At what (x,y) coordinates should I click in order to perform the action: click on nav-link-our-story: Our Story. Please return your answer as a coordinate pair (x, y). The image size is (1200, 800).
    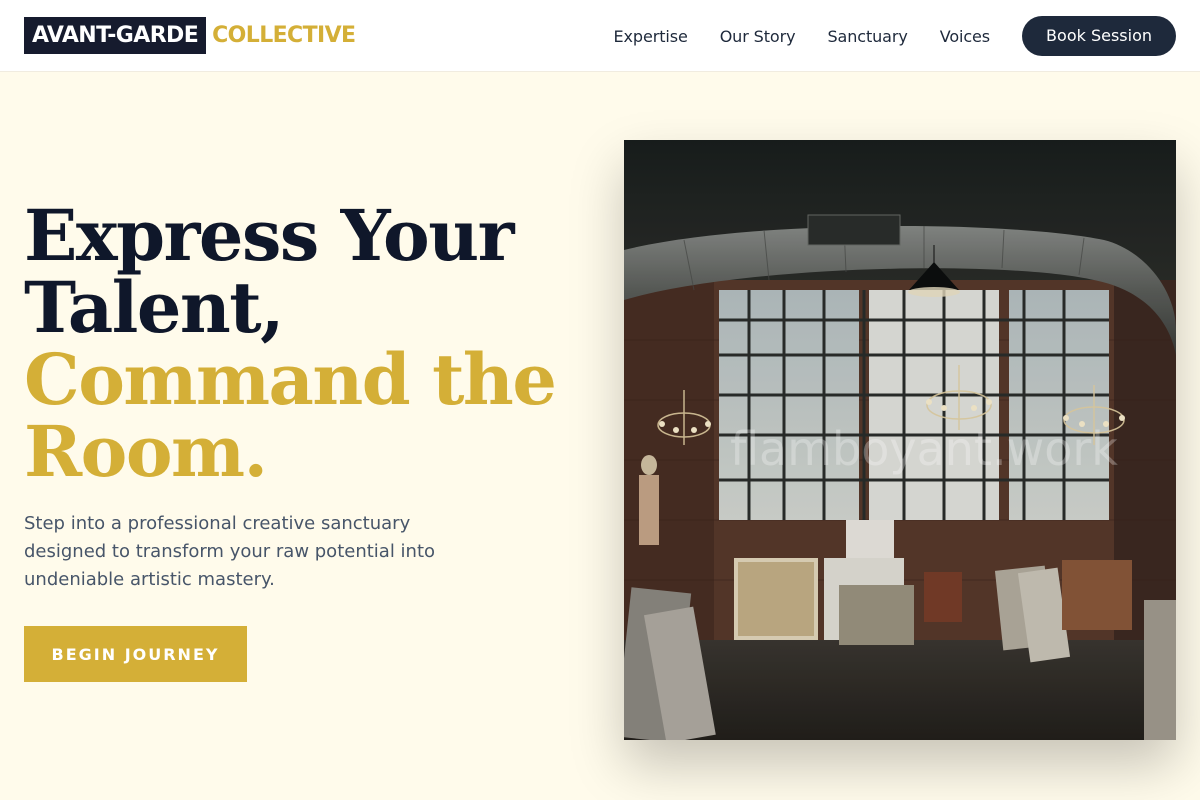
    Looking at the image, I should click on (758, 36).